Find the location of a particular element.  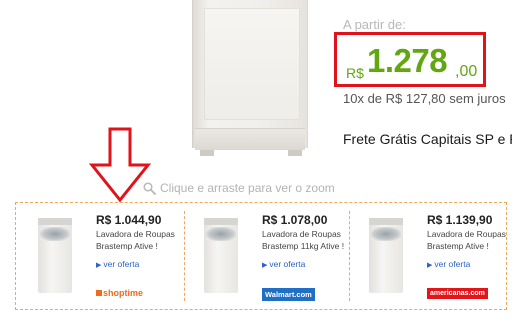

offer-price: R$ 1.139,90 is located at coordinates (459, 220).